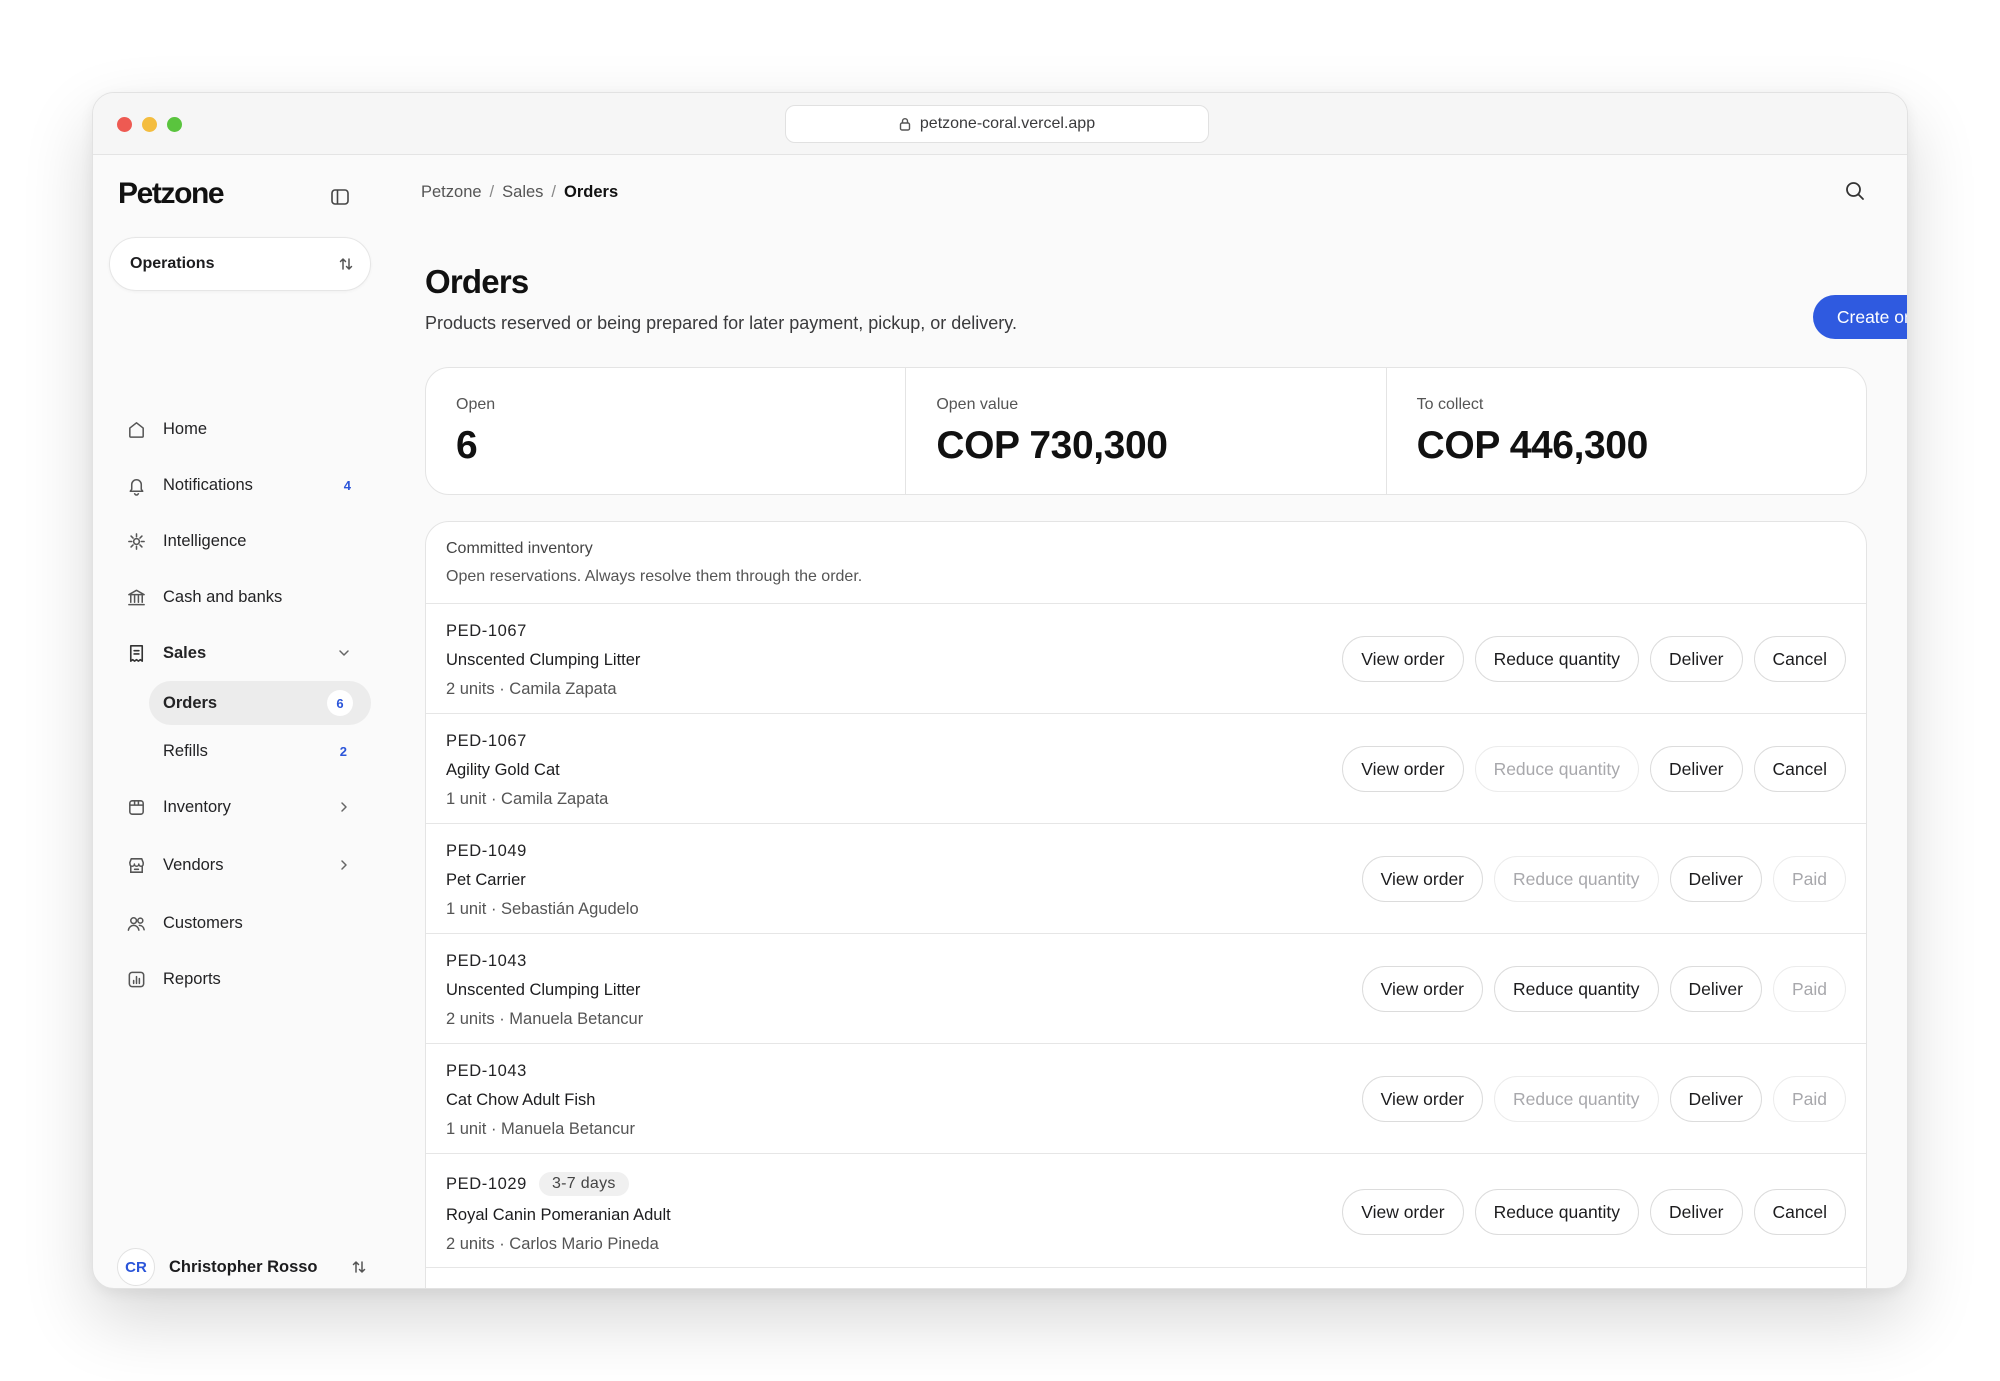 The image size is (2000, 1381). Describe the element at coordinates (340, 703) in the screenshot. I see `orders-count-badge: 6` at that location.